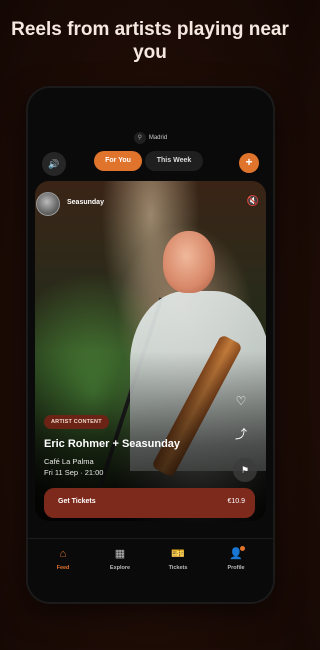 The width and height of the screenshot is (320, 650). Describe the element at coordinates (178, 568) in the screenshot. I see `nav-tickets-label: Tickets` at that location.